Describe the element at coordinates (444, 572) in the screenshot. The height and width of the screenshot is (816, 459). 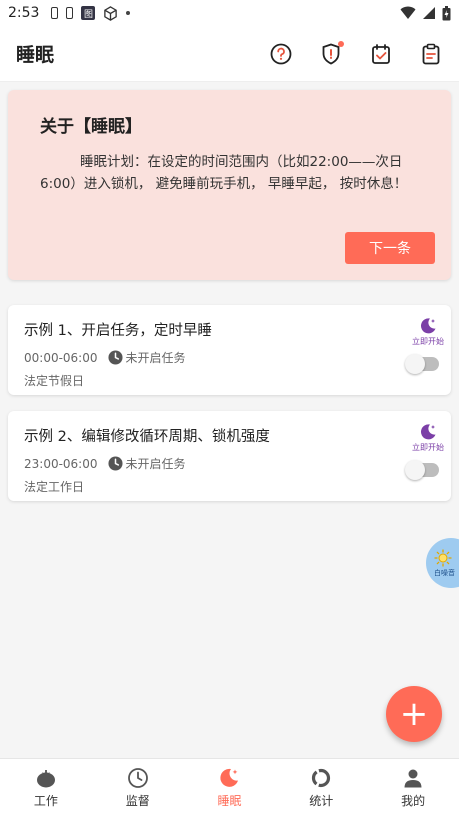
I see `white-noise-label: 白噪音` at that location.